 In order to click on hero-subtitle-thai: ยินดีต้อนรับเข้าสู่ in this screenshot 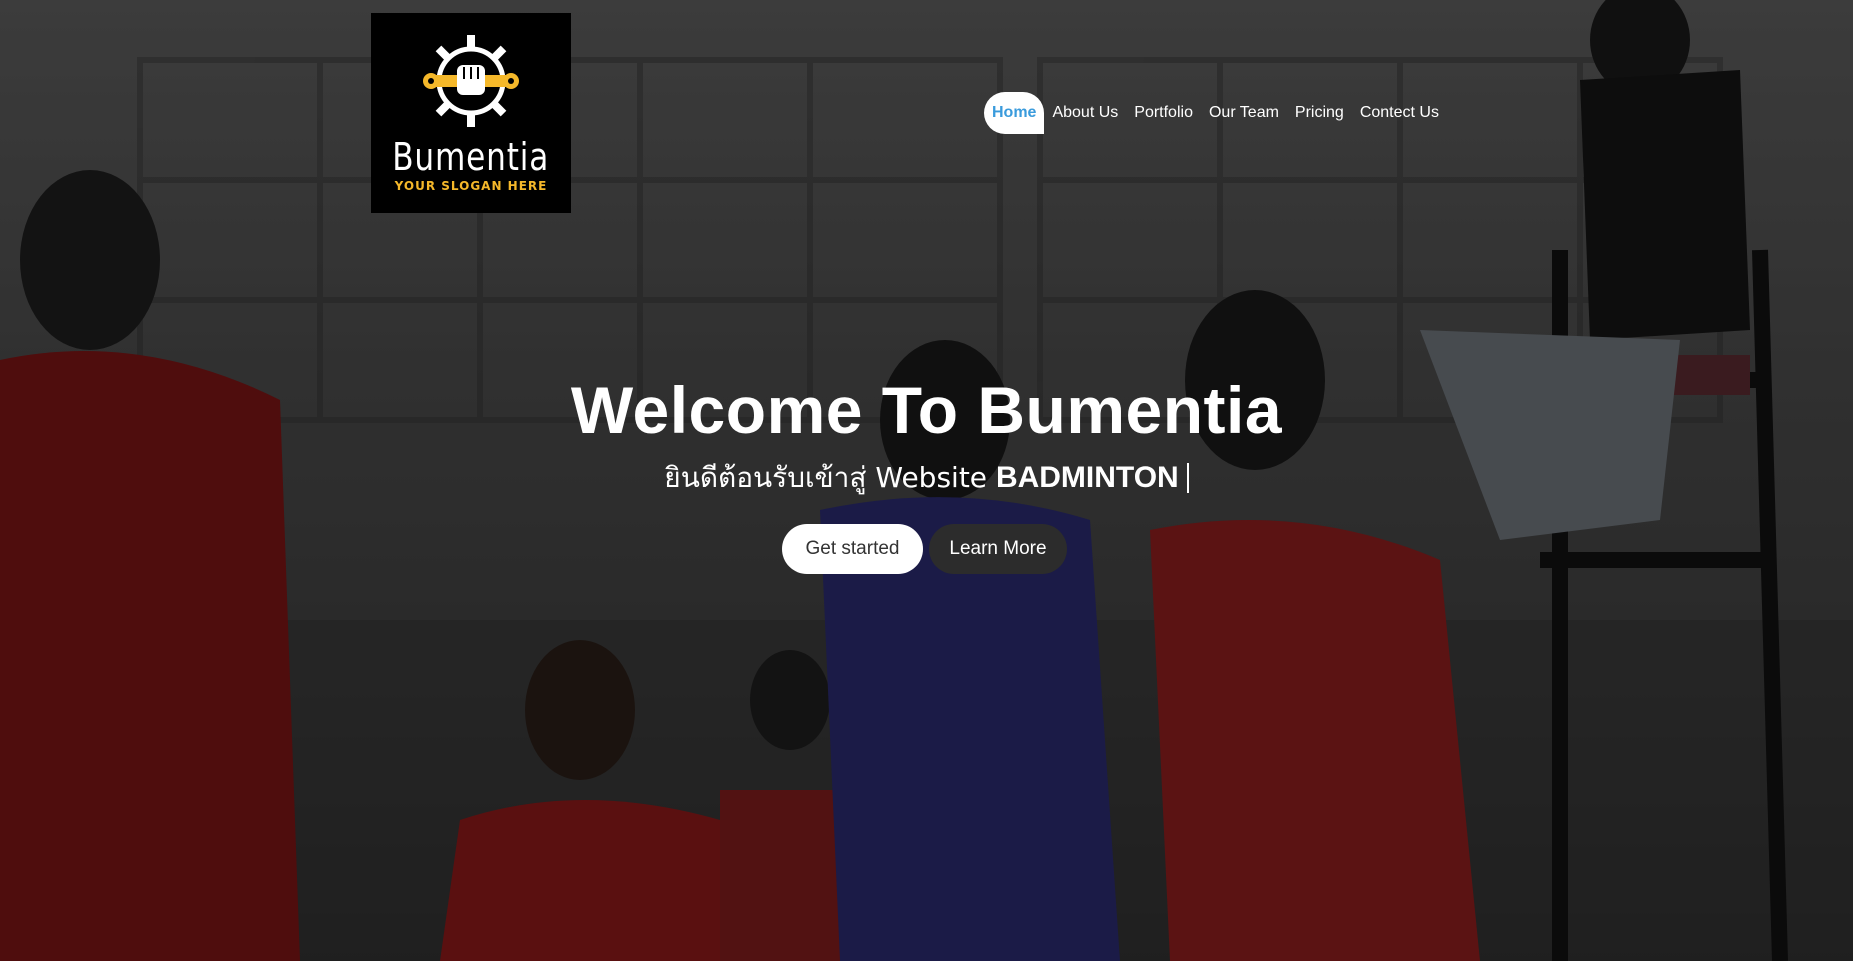, I will do `click(765, 477)`.